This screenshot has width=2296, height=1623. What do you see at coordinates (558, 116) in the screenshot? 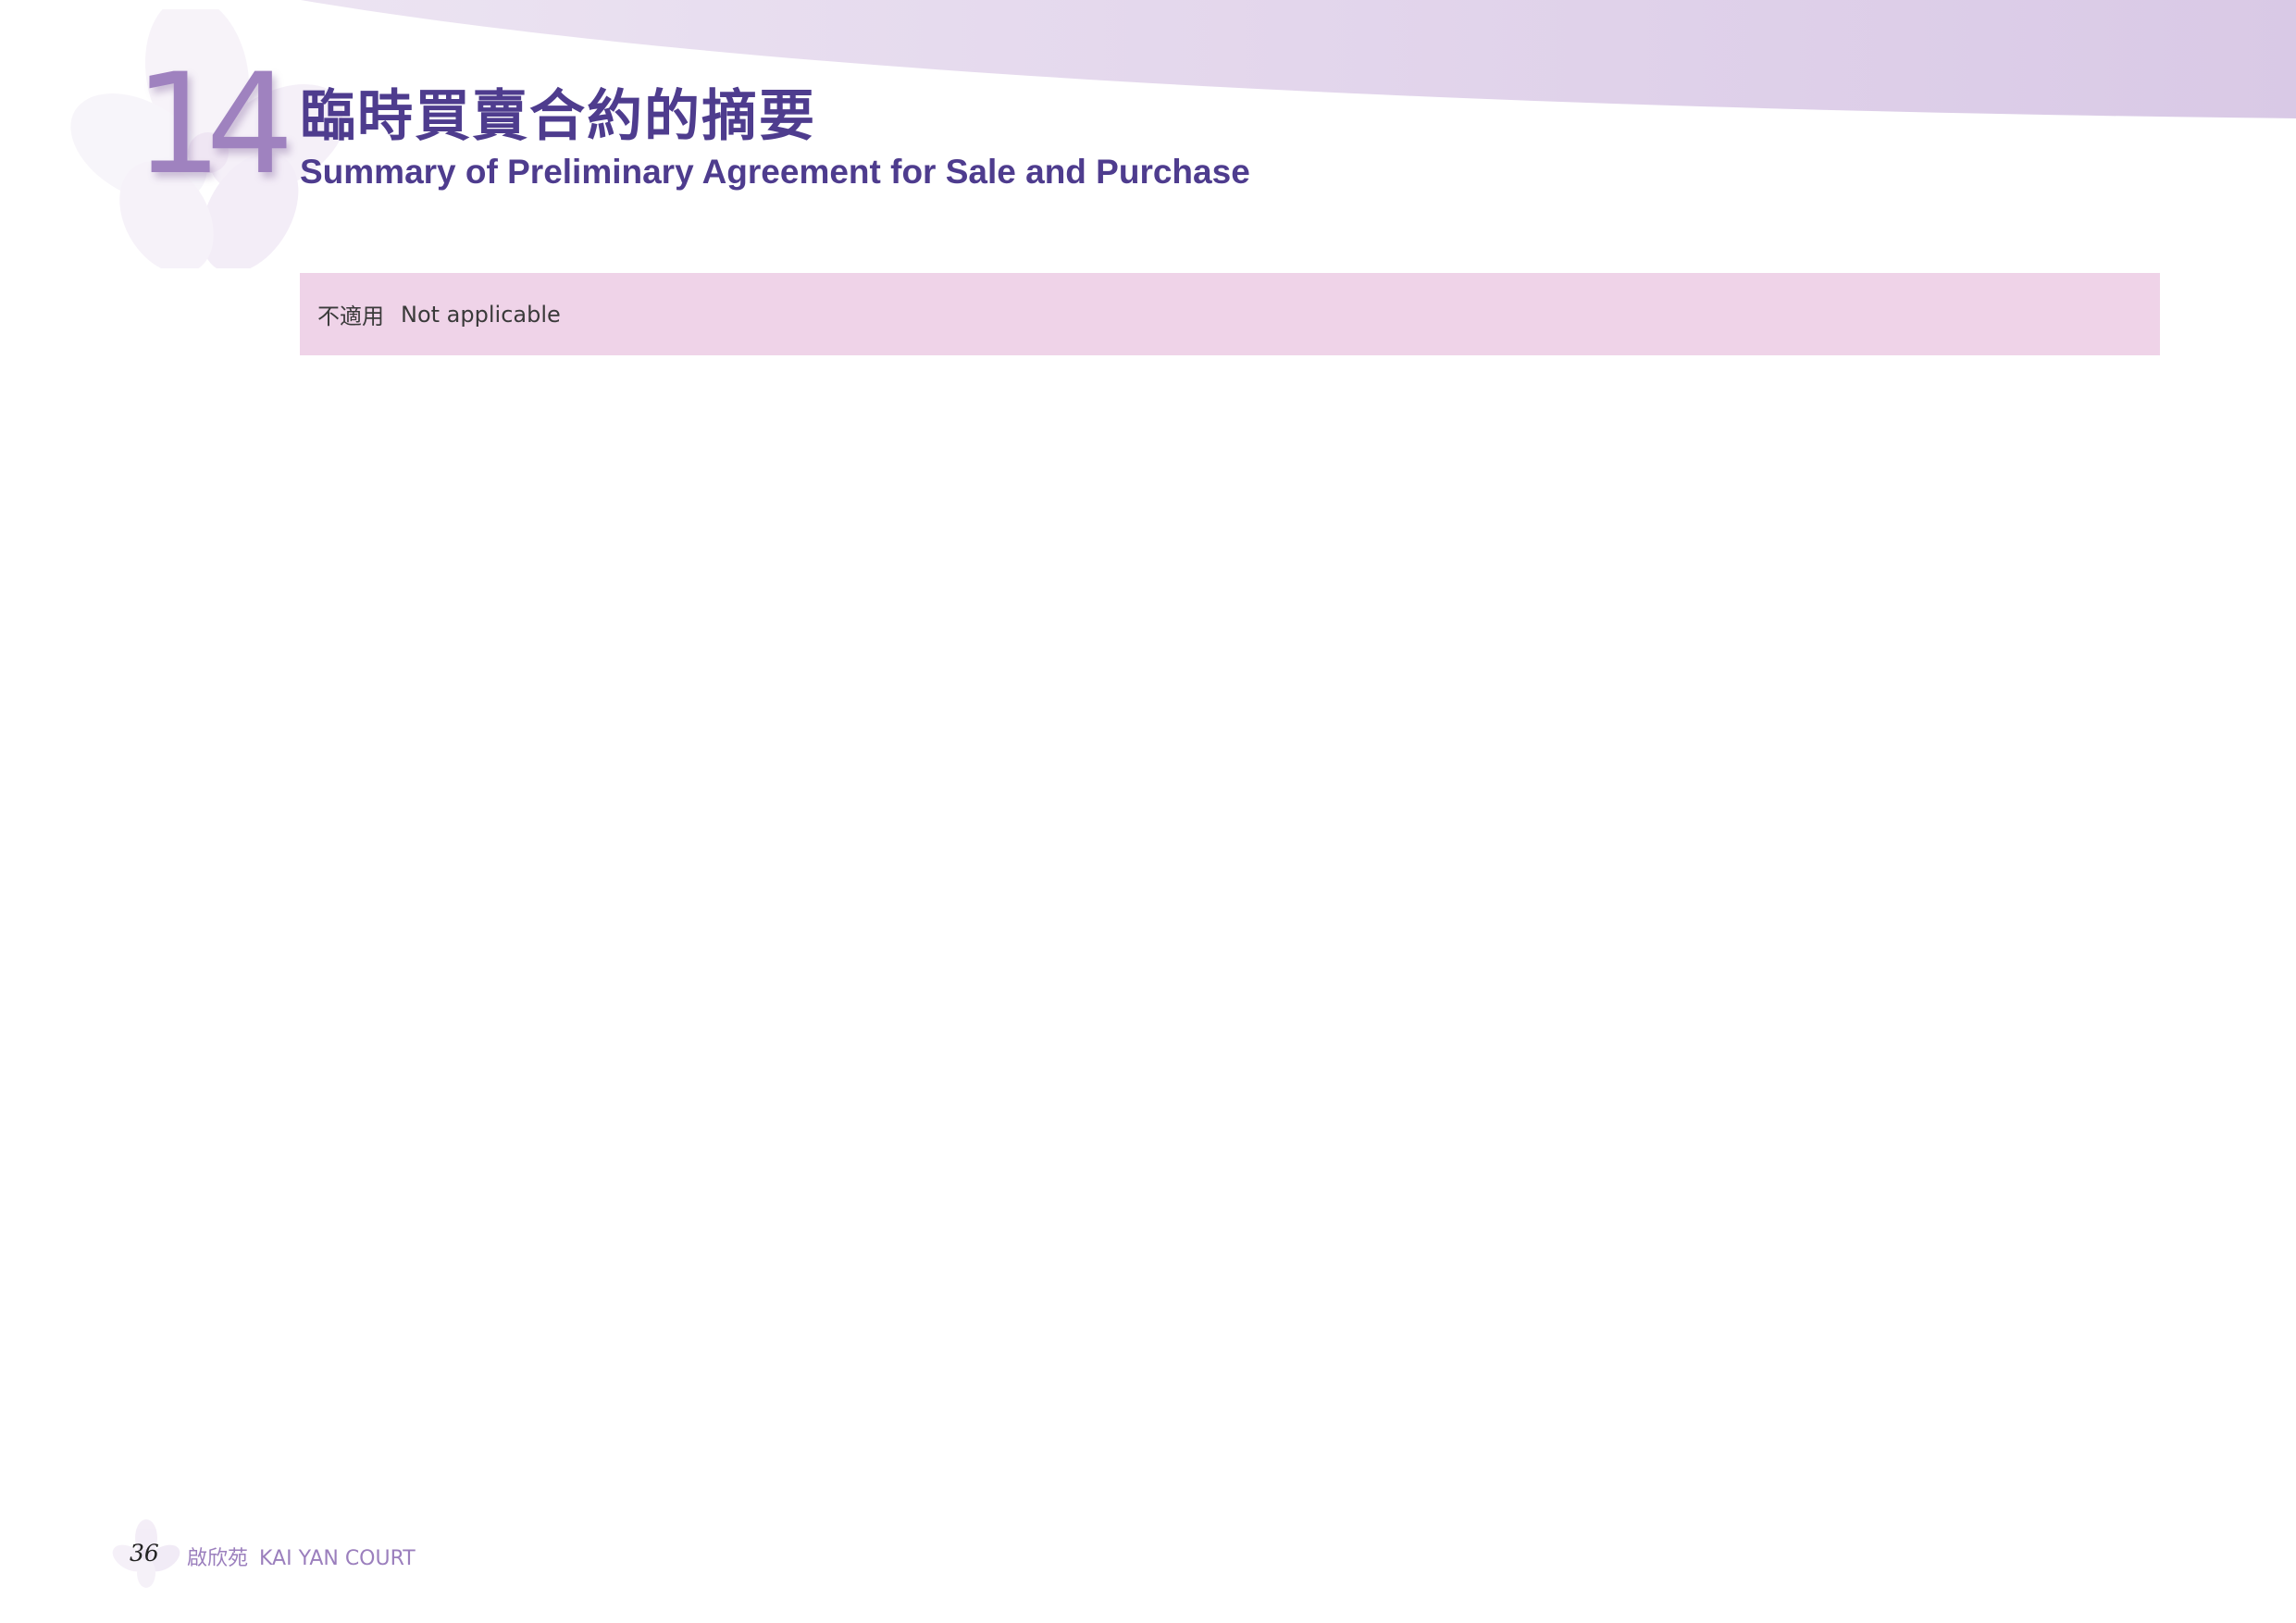
I see `page-title-chinese: 臨時買賣合約的摘要` at bounding box center [558, 116].